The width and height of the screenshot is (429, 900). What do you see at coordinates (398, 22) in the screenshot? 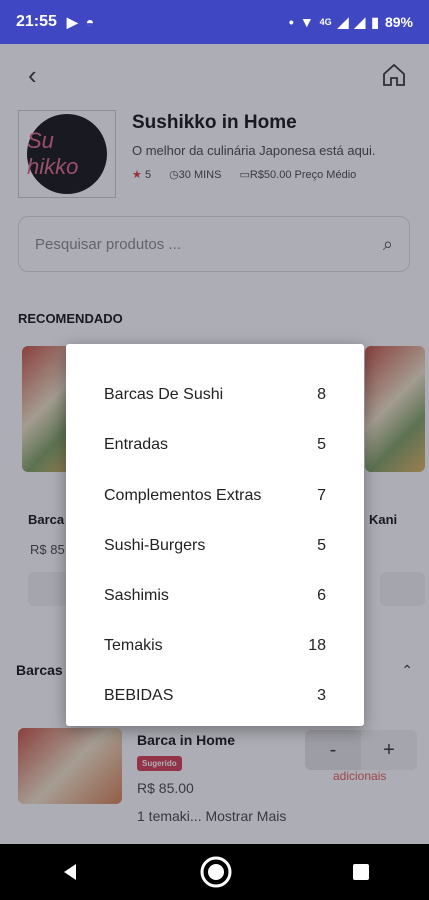
I see `battery-level: 89%` at bounding box center [398, 22].